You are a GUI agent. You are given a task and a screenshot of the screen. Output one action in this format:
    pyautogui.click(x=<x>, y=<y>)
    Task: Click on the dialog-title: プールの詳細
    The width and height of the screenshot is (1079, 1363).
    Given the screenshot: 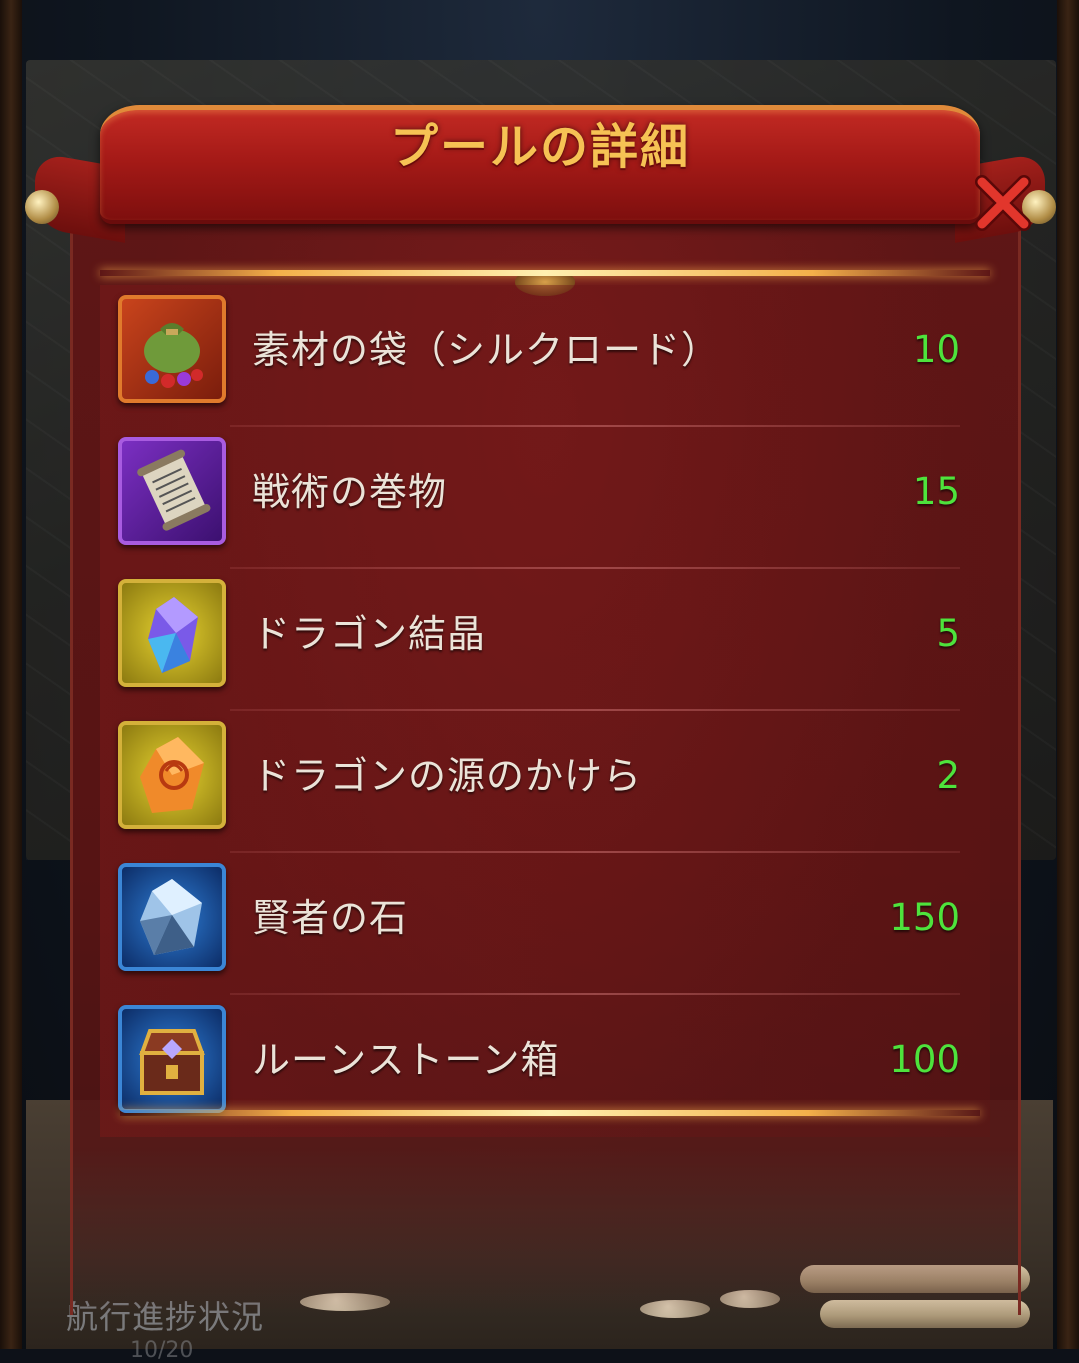 What is the action you would take?
    pyautogui.click(x=539, y=147)
    